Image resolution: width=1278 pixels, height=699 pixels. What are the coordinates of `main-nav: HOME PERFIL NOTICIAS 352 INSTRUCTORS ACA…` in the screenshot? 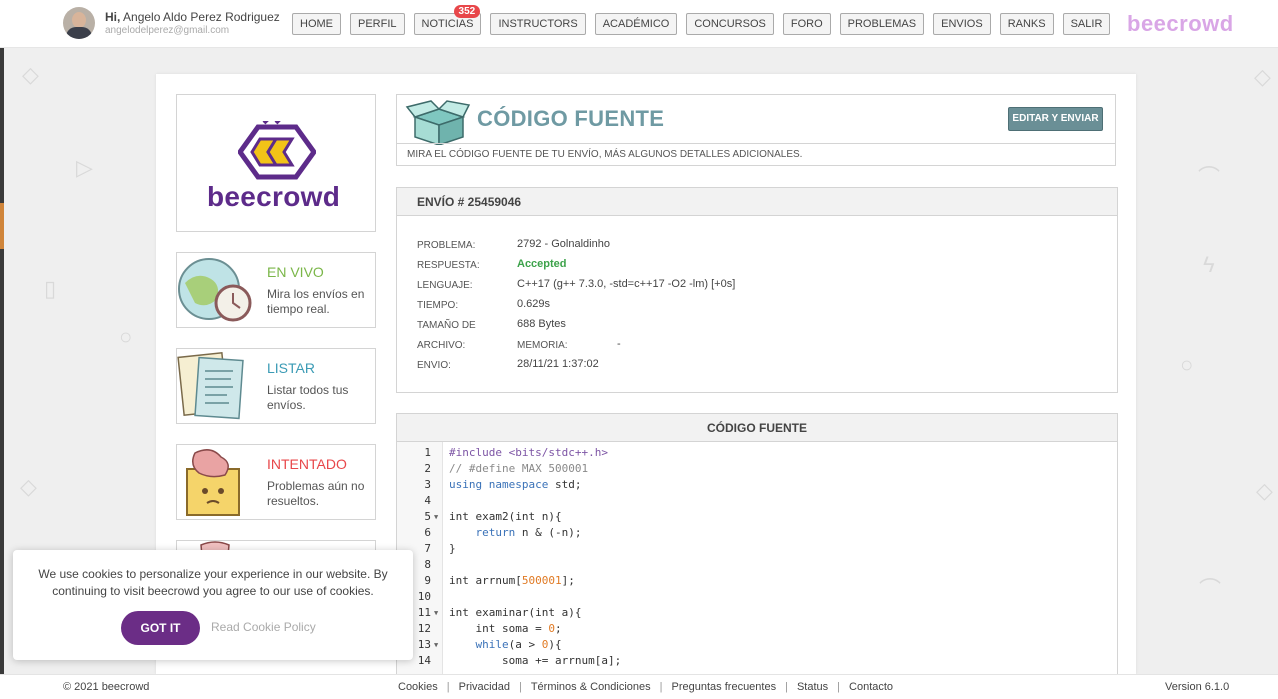 It's located at (705, 20).